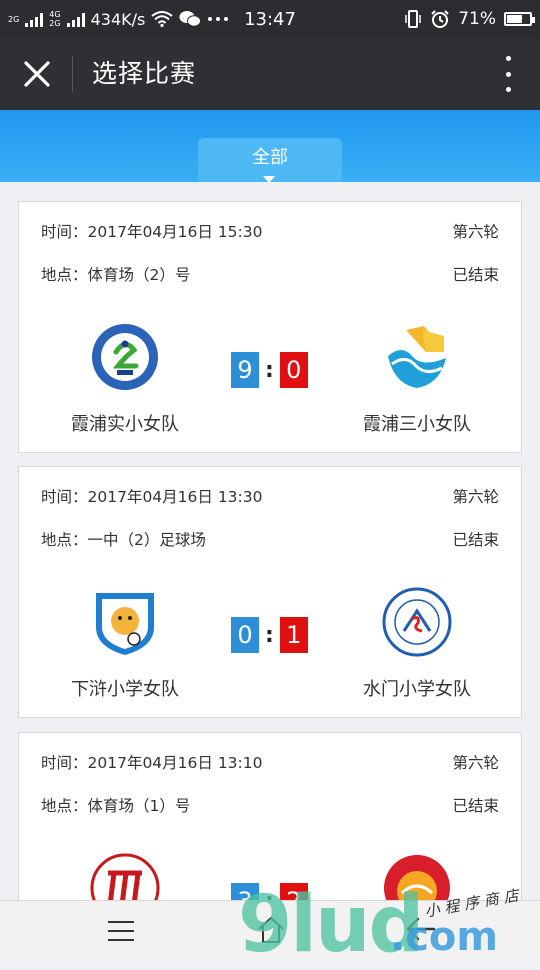  I want to click on home-team: 下浒小学女队, so click(125, 644).